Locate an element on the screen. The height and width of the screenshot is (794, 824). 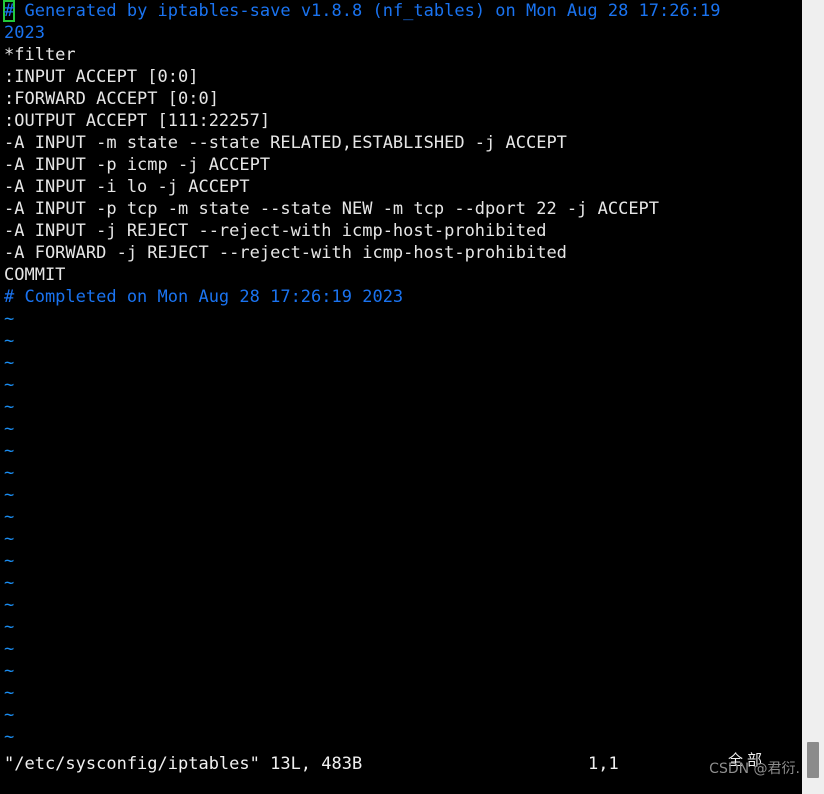
status-file-info: "/etc/sysconfig/iptables" 13L, 483B is located at coordinates (183, 764).